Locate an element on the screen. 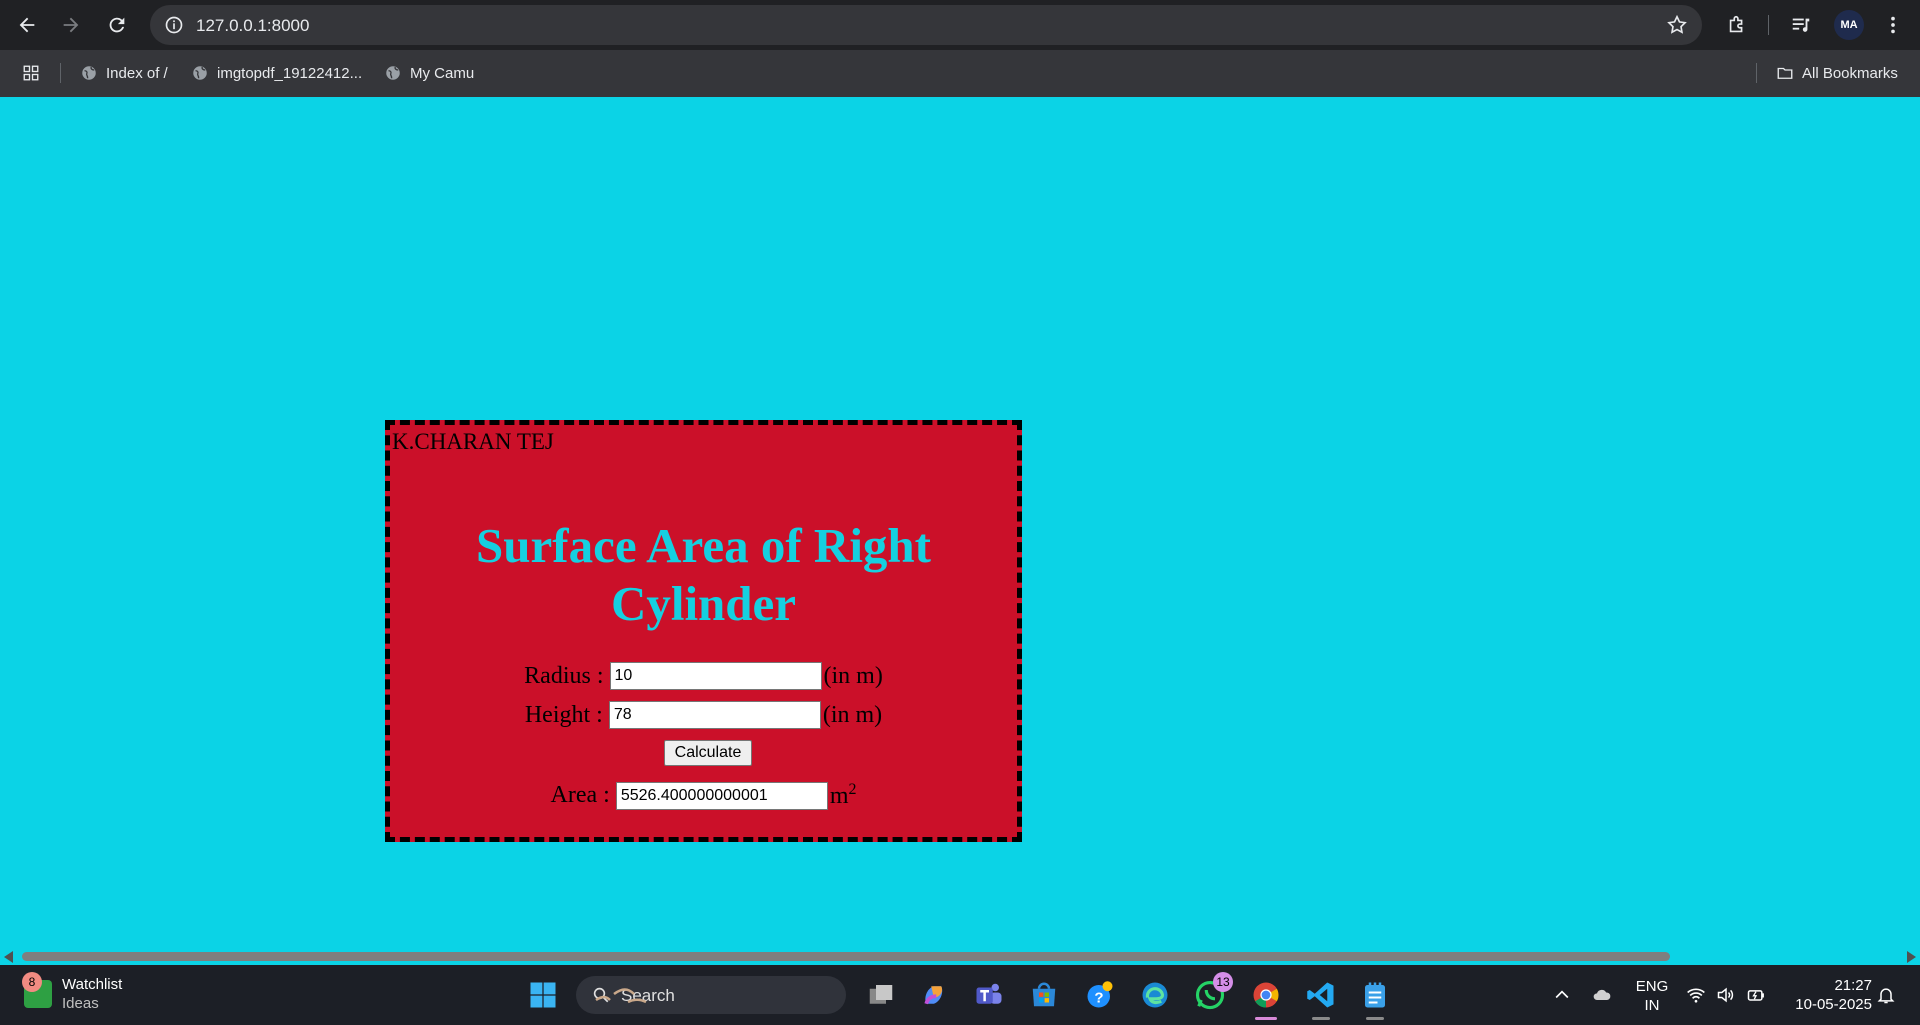 Image resolution: width=1920 pixels, height=1025 pixels. reload-icon is located at coordinates (117, 25).